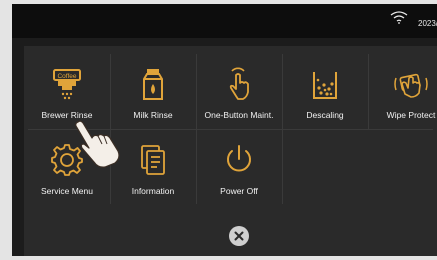 This screenshot has height=260, width=437. What do you see at coordinates (239, 83) in the screenshot?
I see `tap-hand-icon` at bounding box center [239, 83].